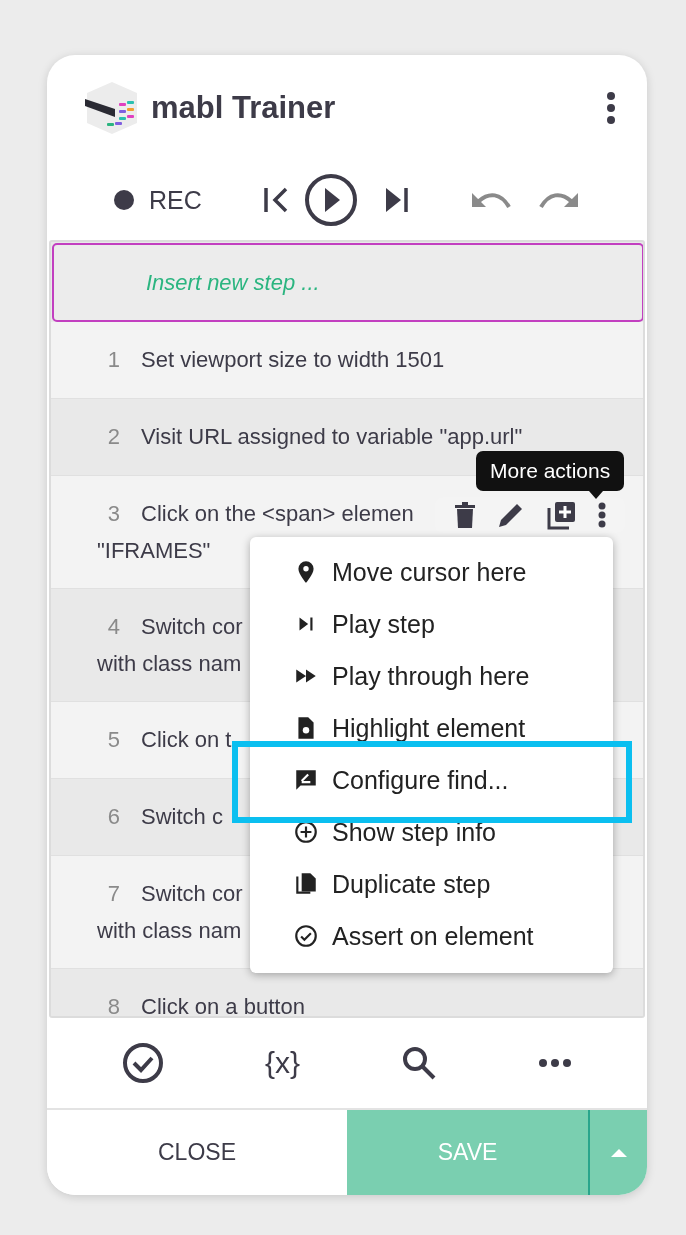 This screenshot has width=686, height=1235. I want to click on menu-item: Duplicate step, so click(431, 884).